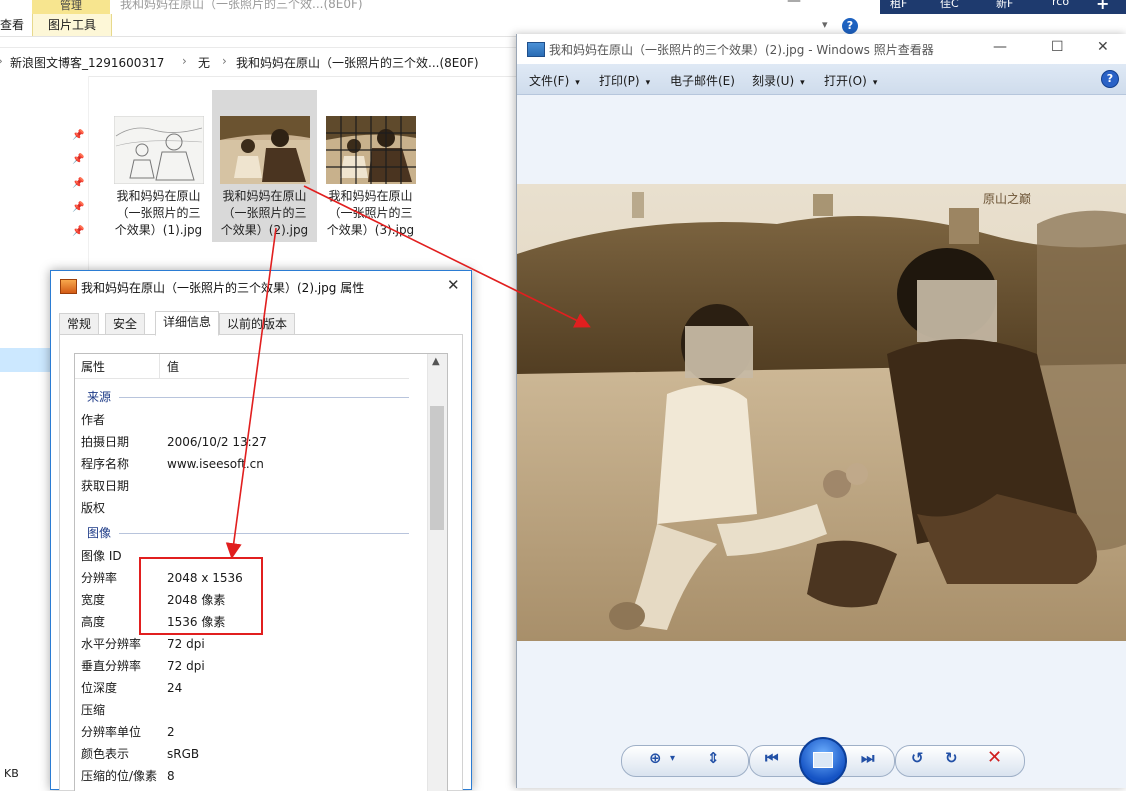 This screenshot has height=791, width=1126. I want to click on viewer-minimize-button: —, so click(1000, 47).